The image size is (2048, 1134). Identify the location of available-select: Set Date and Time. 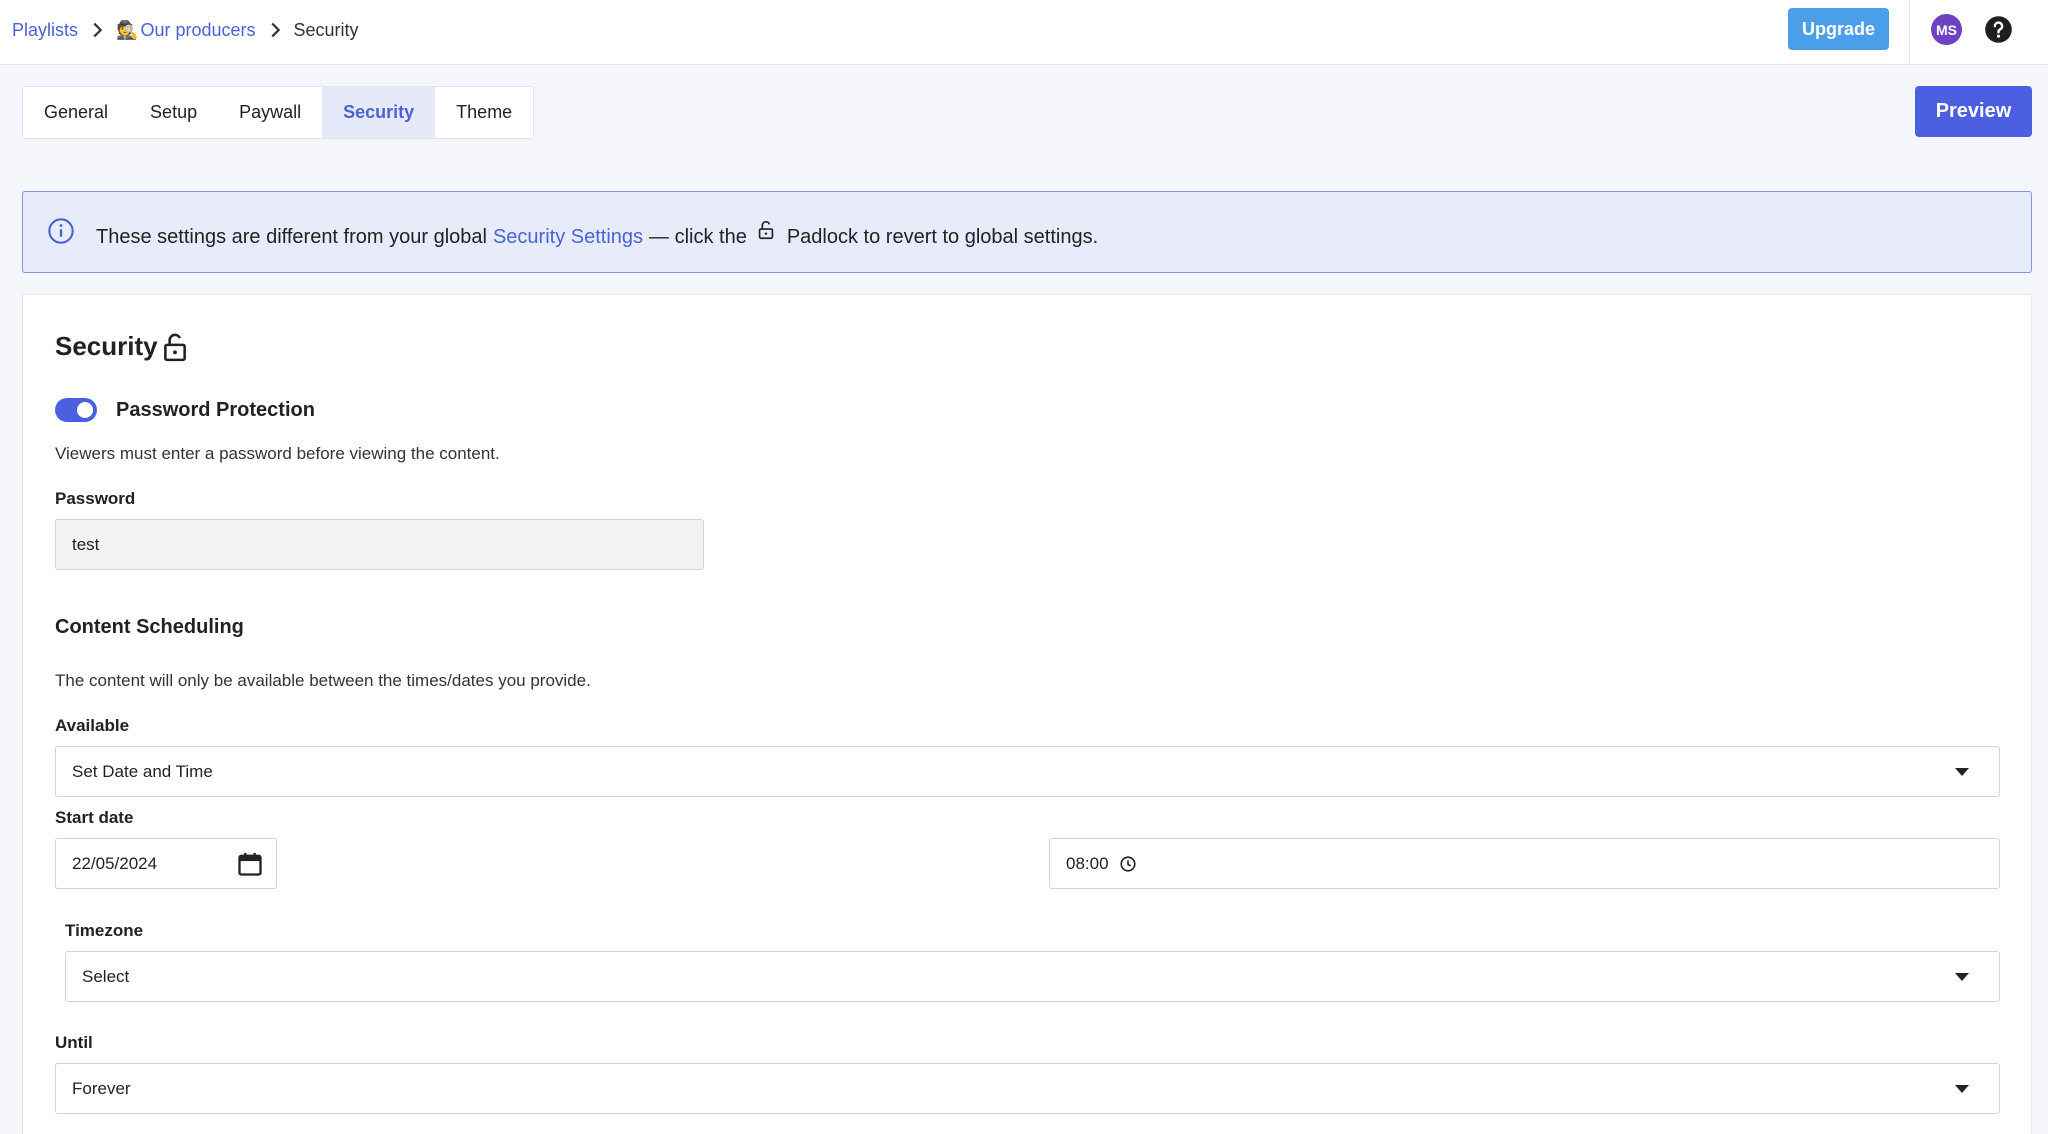
(1027, 771).